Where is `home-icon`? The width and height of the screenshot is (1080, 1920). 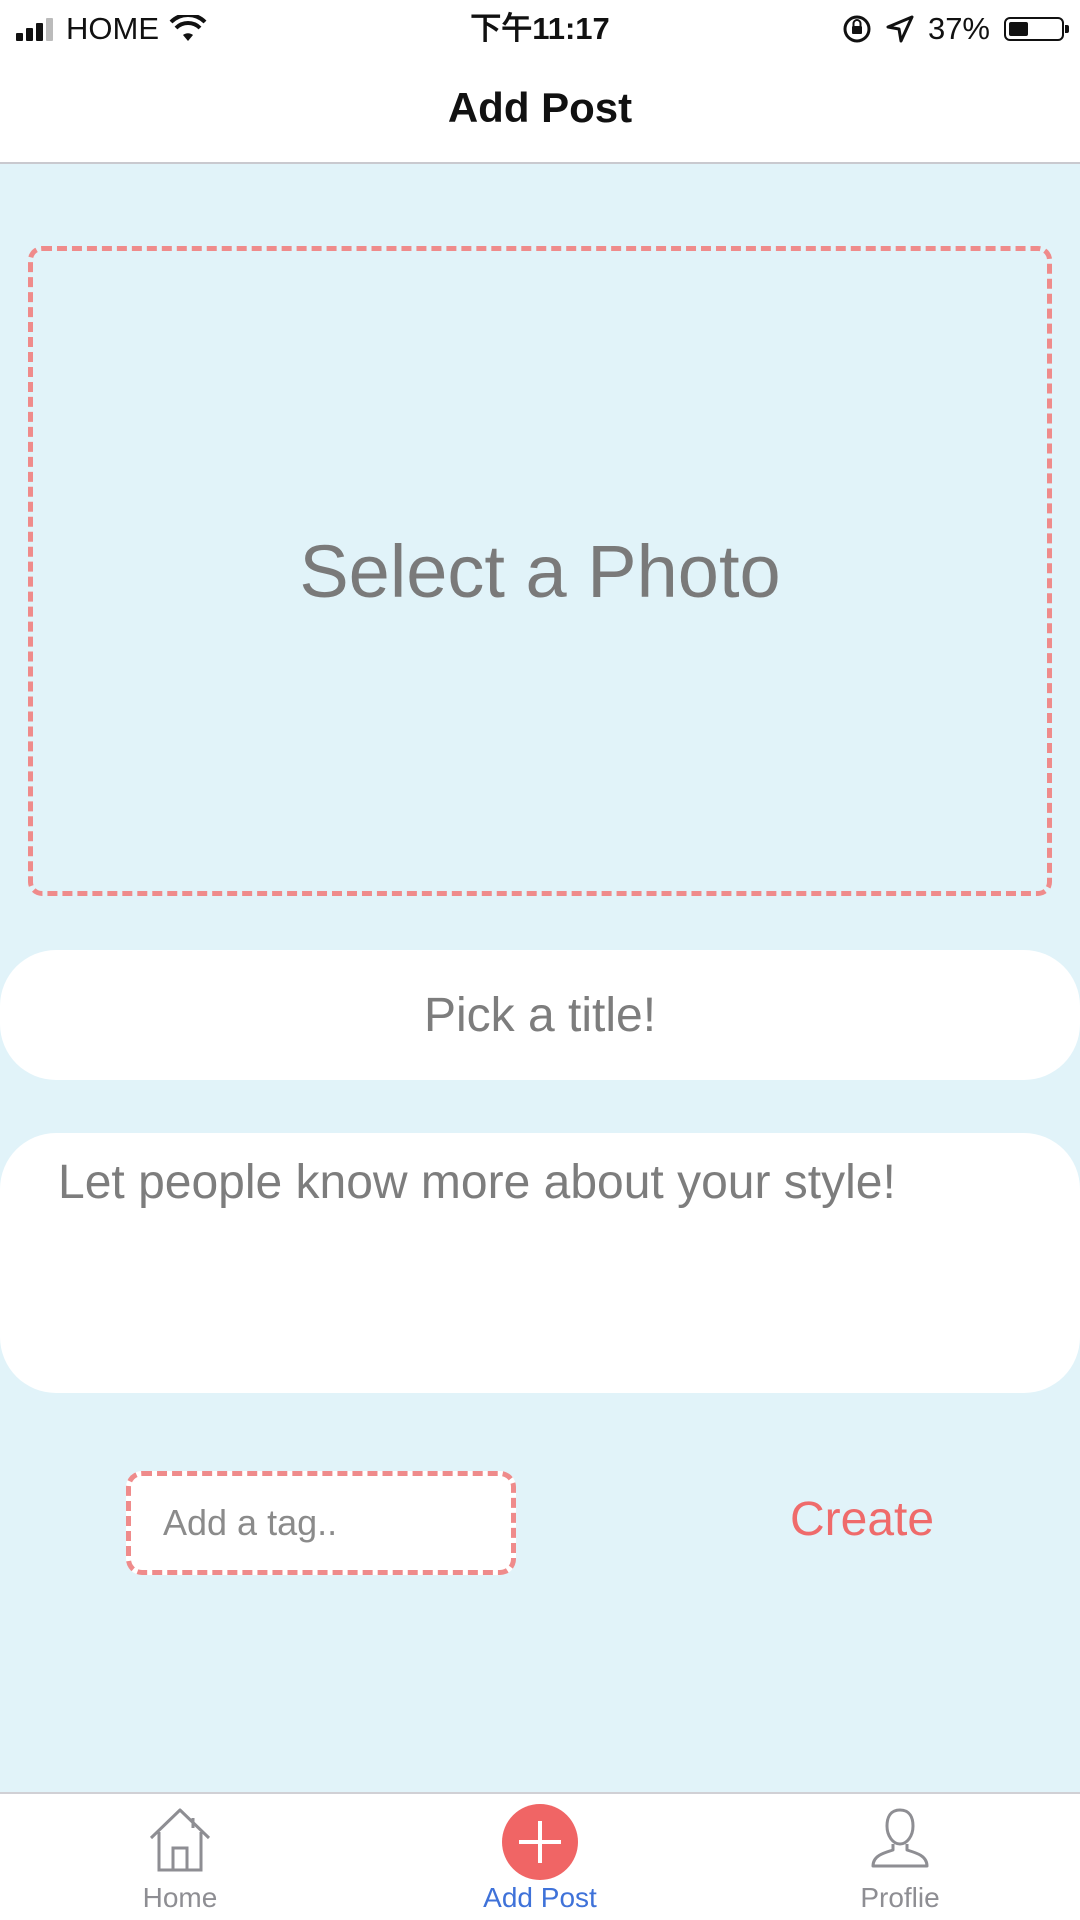 home-icon is located at coordinates (180, 1840).